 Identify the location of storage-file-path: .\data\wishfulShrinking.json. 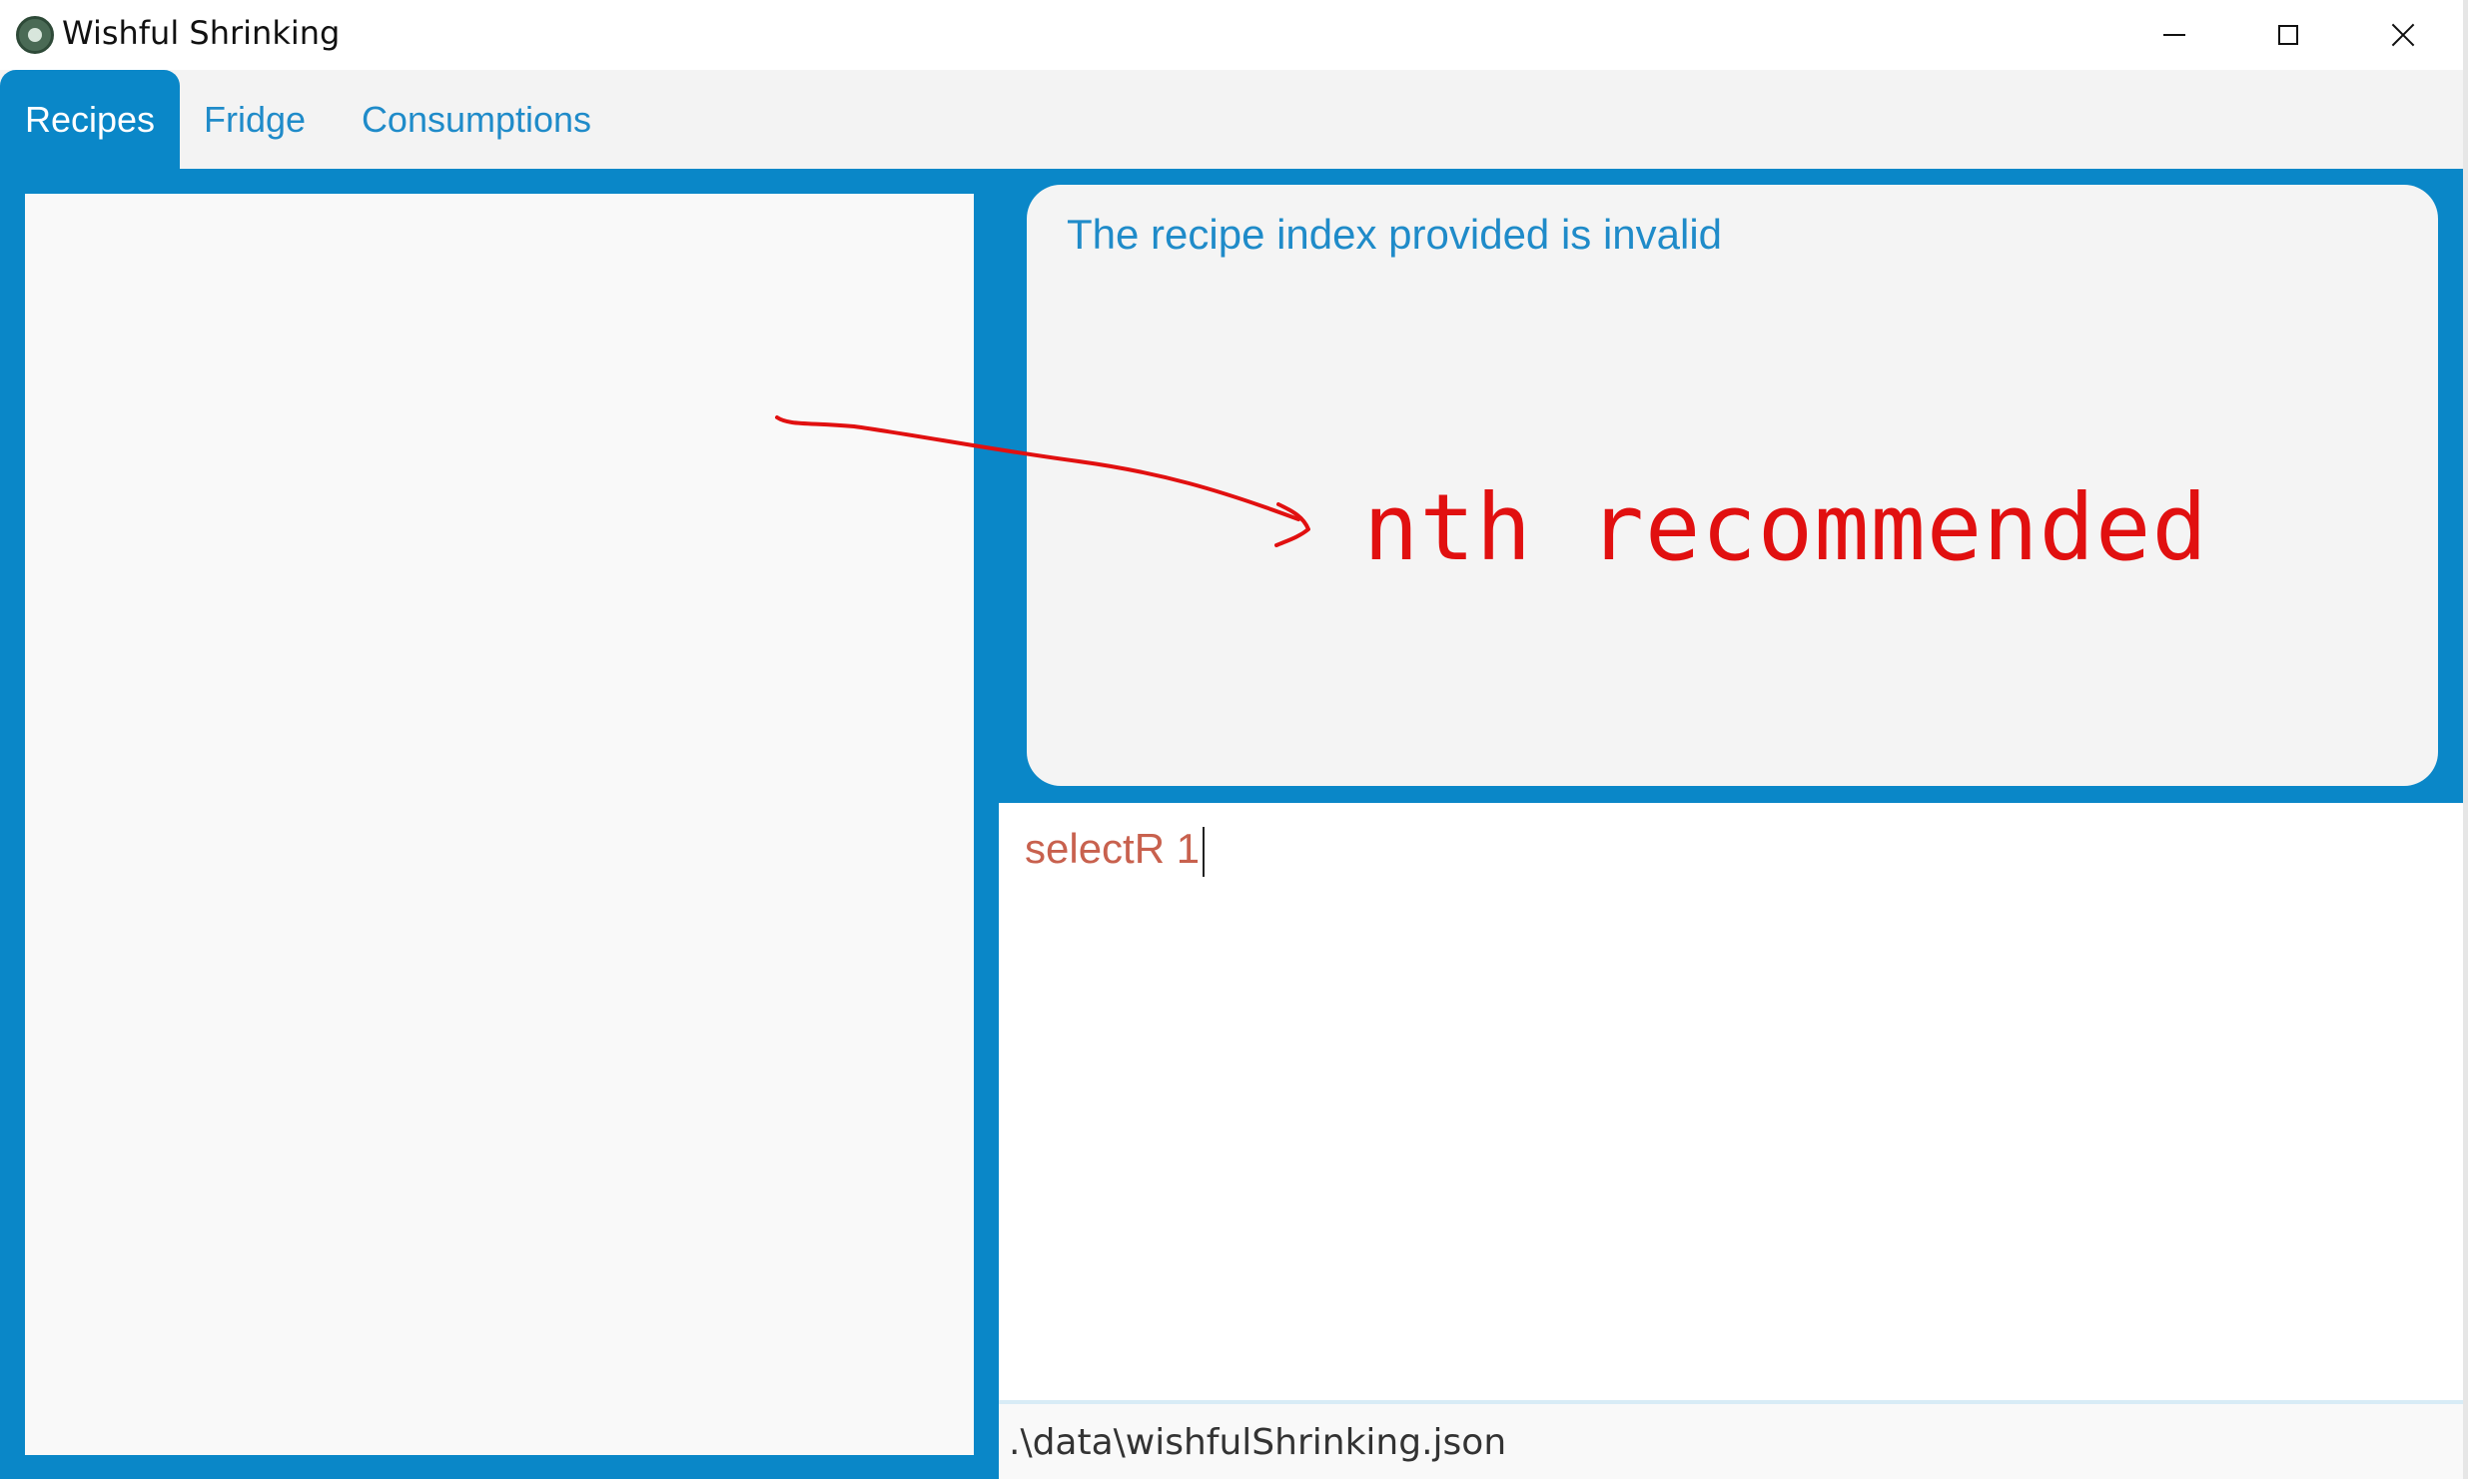
(1258, 1443).